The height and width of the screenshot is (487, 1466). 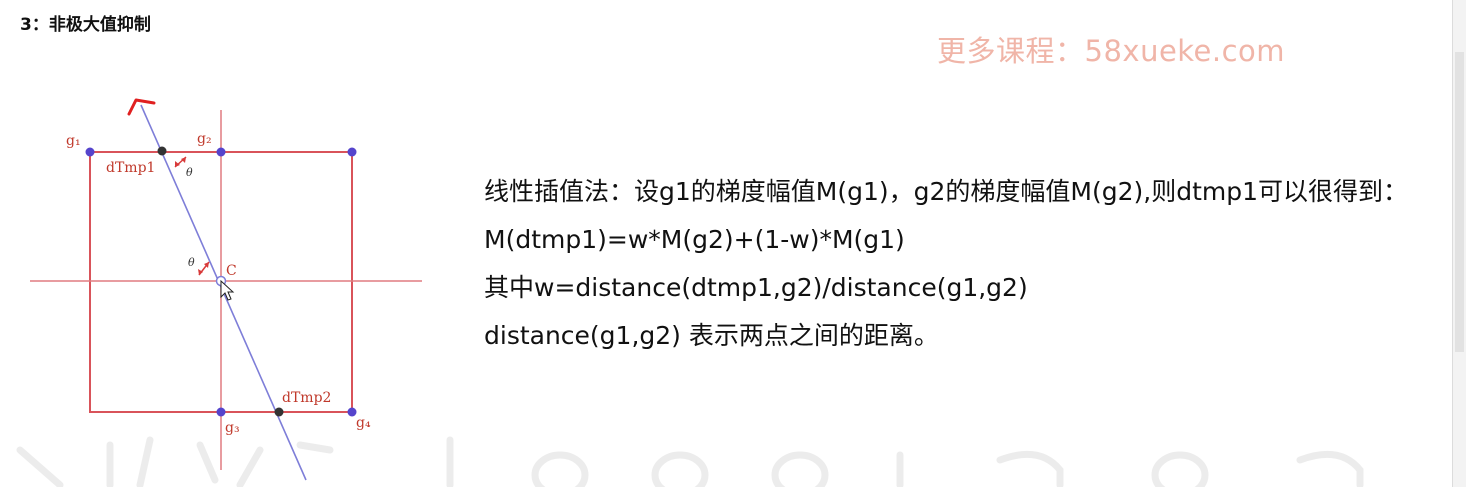 What do you see at coordinates (189, 172) in the screenshot?
I see `label-theta-top: θ` at bounding box center [189, 172].